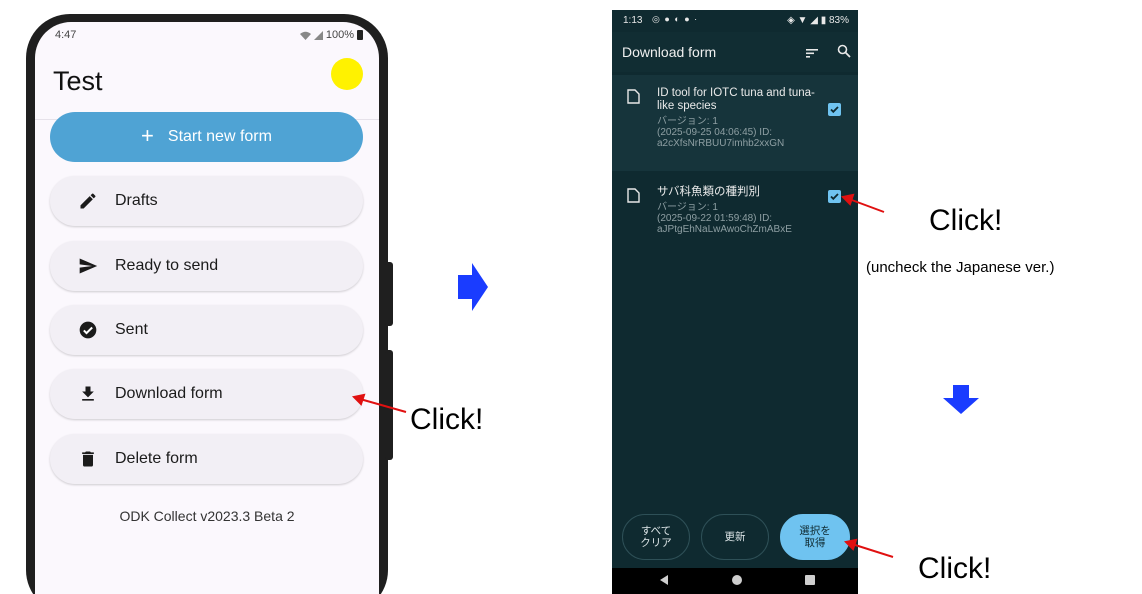 The image size is (1142, 594). I want to click on form-date: (2025-09-25 04:06:45) ID:, so click(715, 132).